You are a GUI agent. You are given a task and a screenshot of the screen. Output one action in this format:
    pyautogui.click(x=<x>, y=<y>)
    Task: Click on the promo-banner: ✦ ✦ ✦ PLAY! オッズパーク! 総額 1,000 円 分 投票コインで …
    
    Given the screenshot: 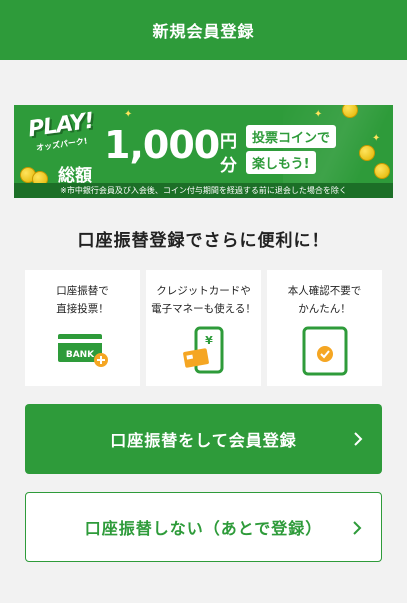 What is the action you would take?
    pyautogui.click(x=203, y=151)
    